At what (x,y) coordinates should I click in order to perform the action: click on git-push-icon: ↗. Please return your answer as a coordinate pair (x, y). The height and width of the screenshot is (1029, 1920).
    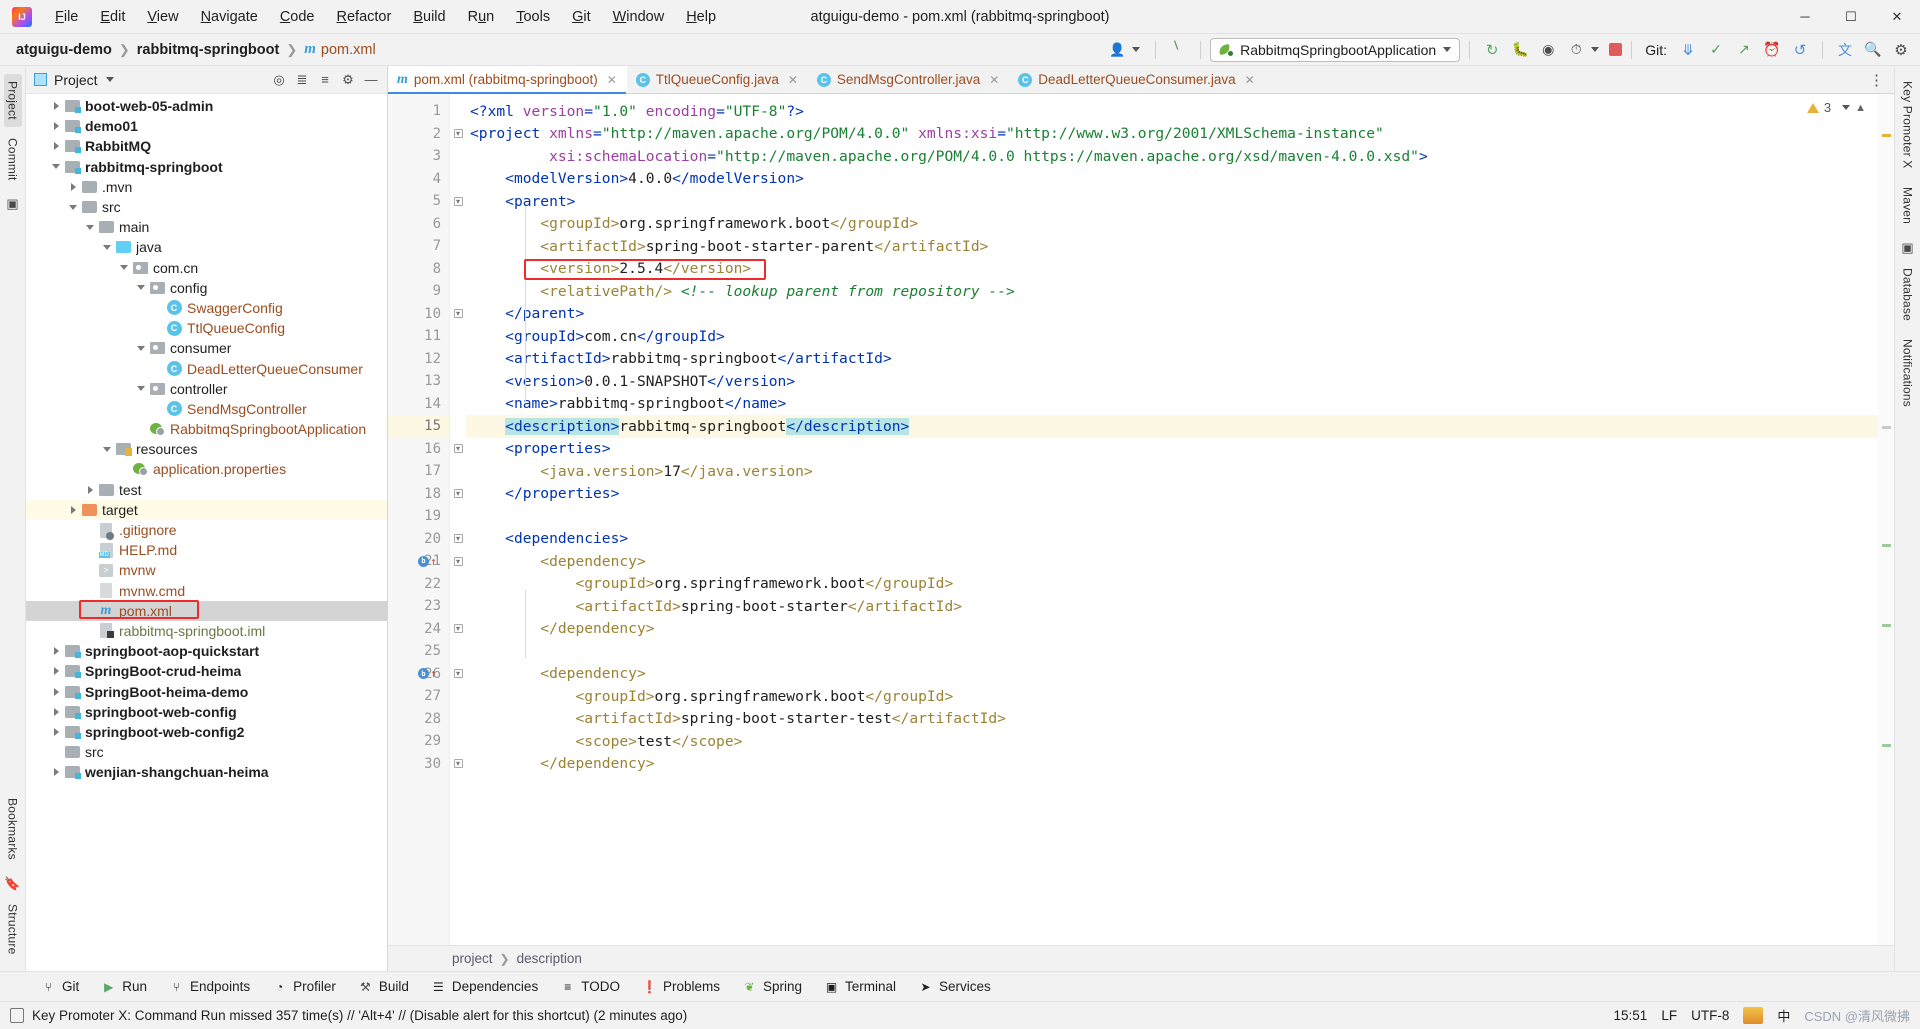
    Looking at the image, I should click on (1744, 50).